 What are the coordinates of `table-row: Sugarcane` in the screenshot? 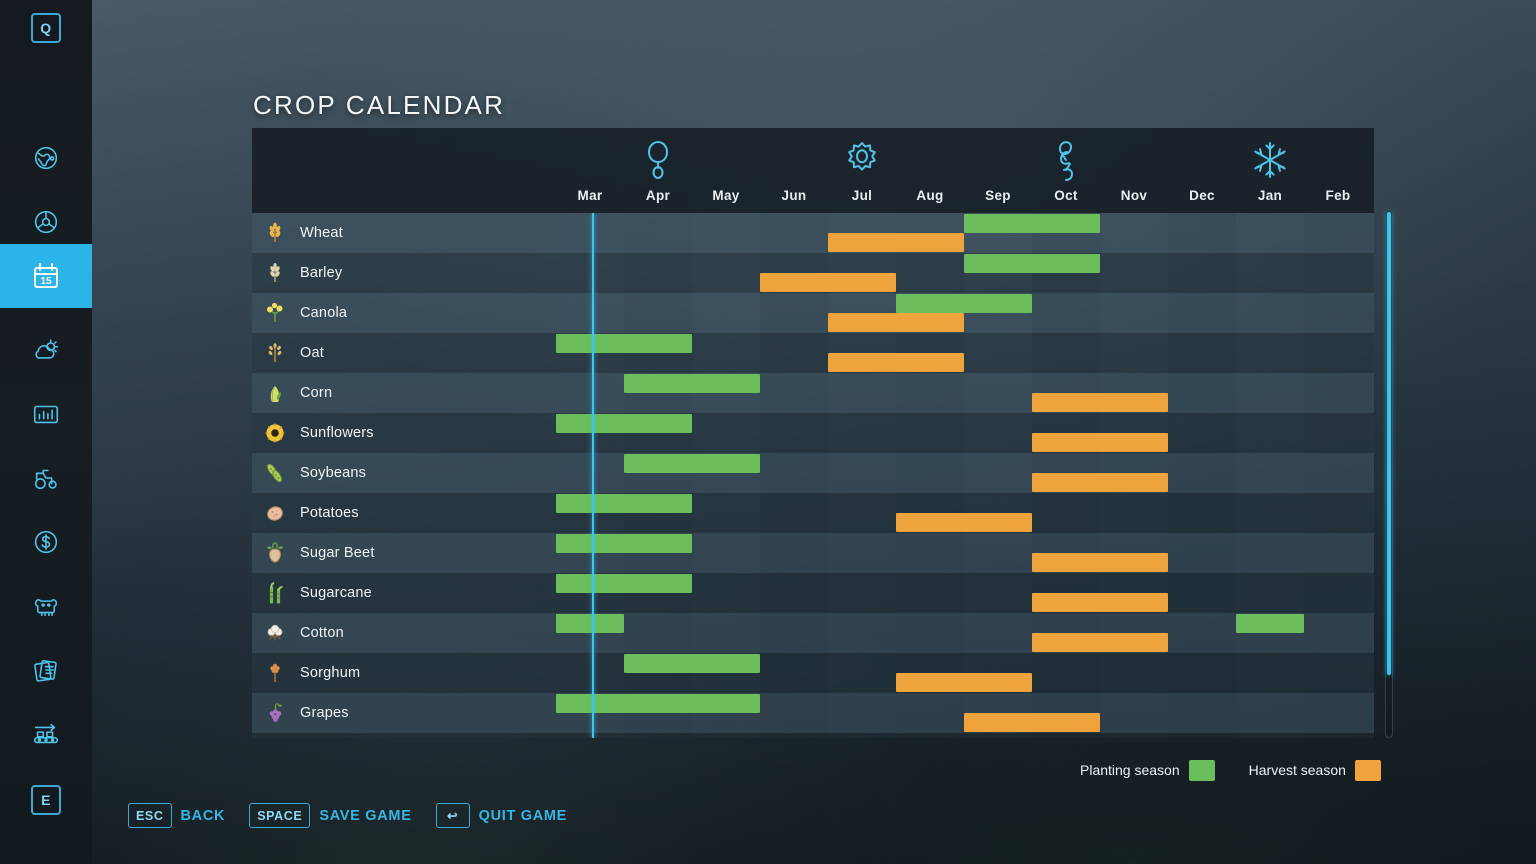 It's located at (813, 593).